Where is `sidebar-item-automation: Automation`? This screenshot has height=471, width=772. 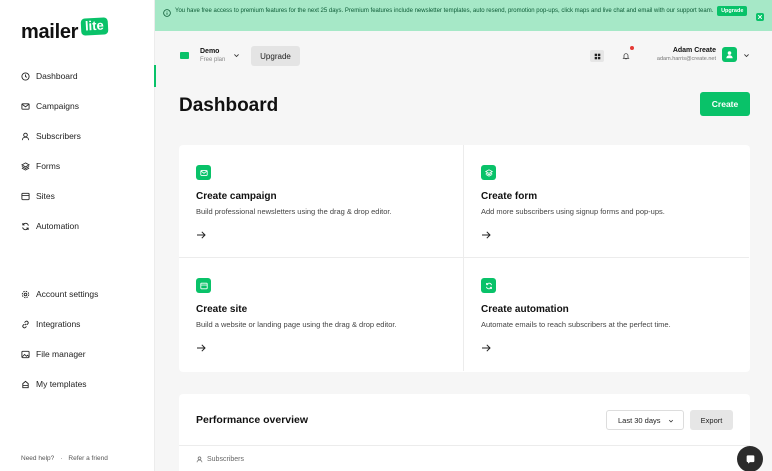 sidebar-item-automation: Automation is located at coordinates (77, 226).